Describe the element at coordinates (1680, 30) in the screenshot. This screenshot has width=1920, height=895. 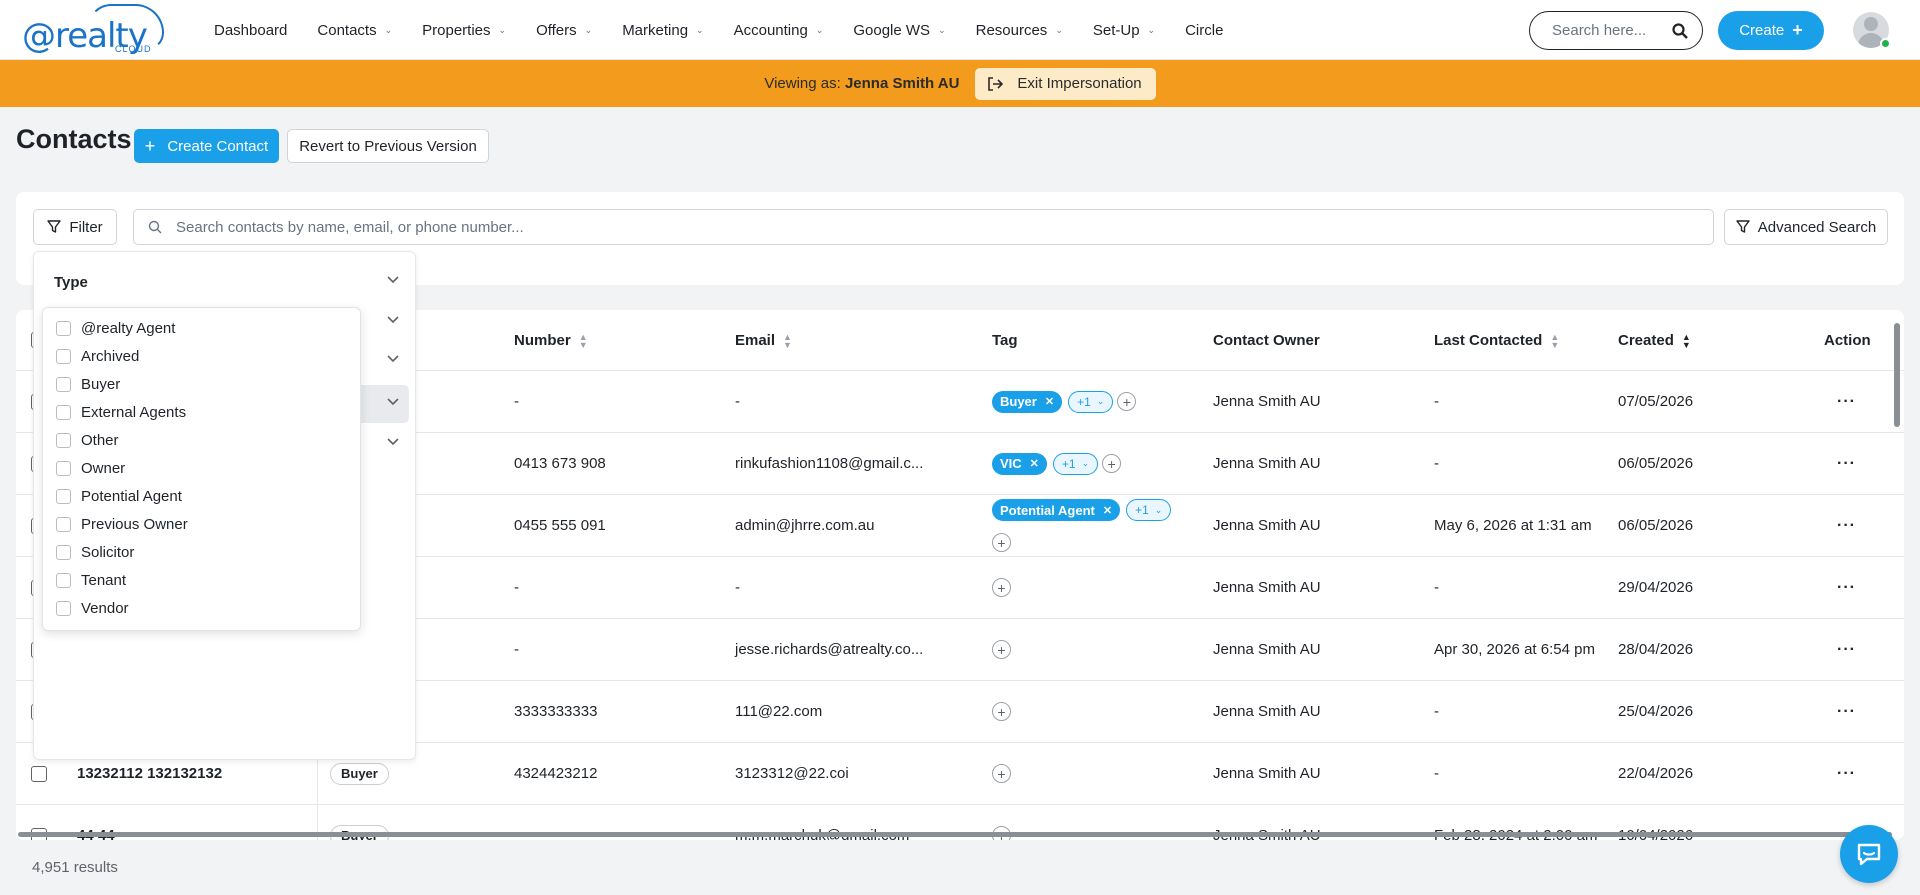
I see `search-icon` at that location.